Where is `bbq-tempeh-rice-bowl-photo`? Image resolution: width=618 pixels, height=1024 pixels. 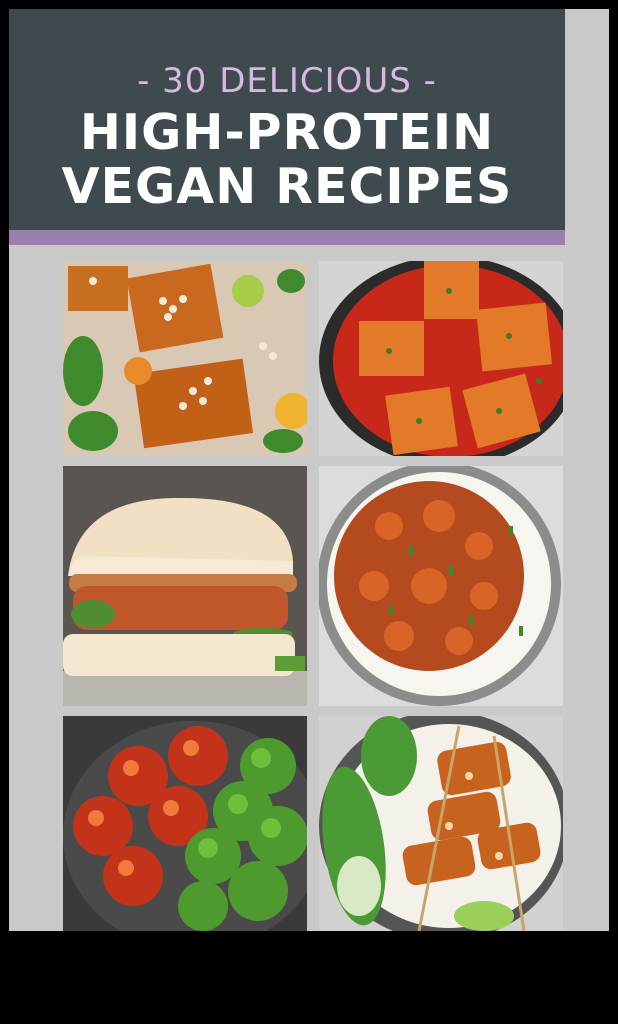
bbq-tempeh-rice-bowl-photo is located at coordinates (441, 586).